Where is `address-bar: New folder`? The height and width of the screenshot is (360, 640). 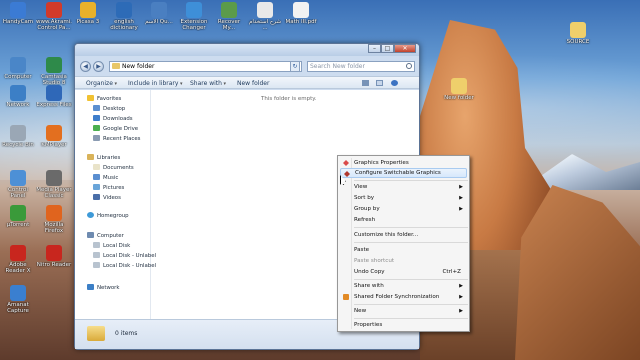 address-bar: New folder is located at coordinates (205, 66).